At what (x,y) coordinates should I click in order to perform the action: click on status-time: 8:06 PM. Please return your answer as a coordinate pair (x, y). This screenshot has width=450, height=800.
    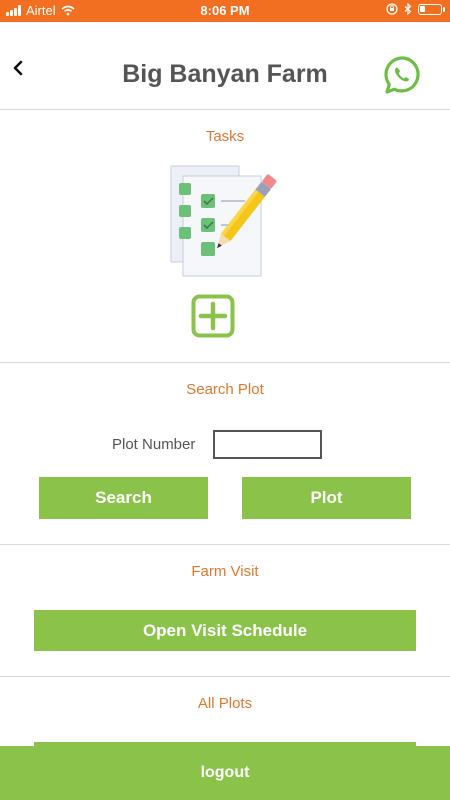
    Looking at the image, I should click on (225, 10).